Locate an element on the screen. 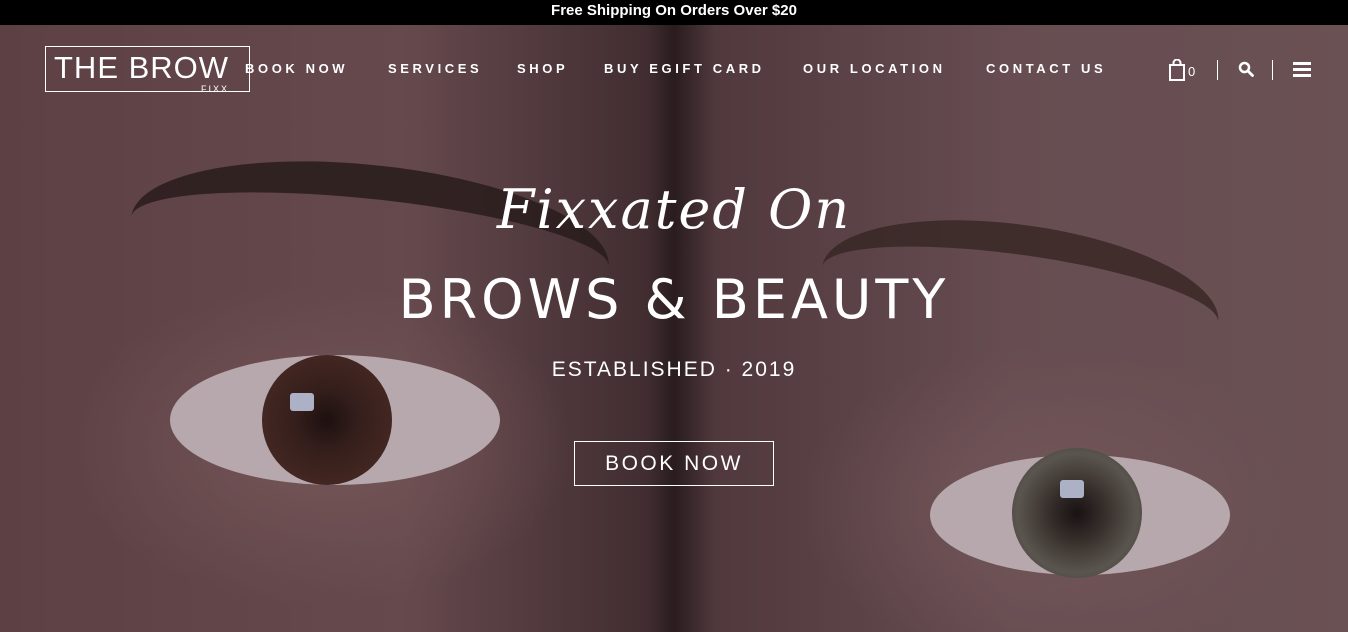 The width and height of the screenshot is (1348, 632). logo-sub-text: FIXX is located at coordinates (214, 89).